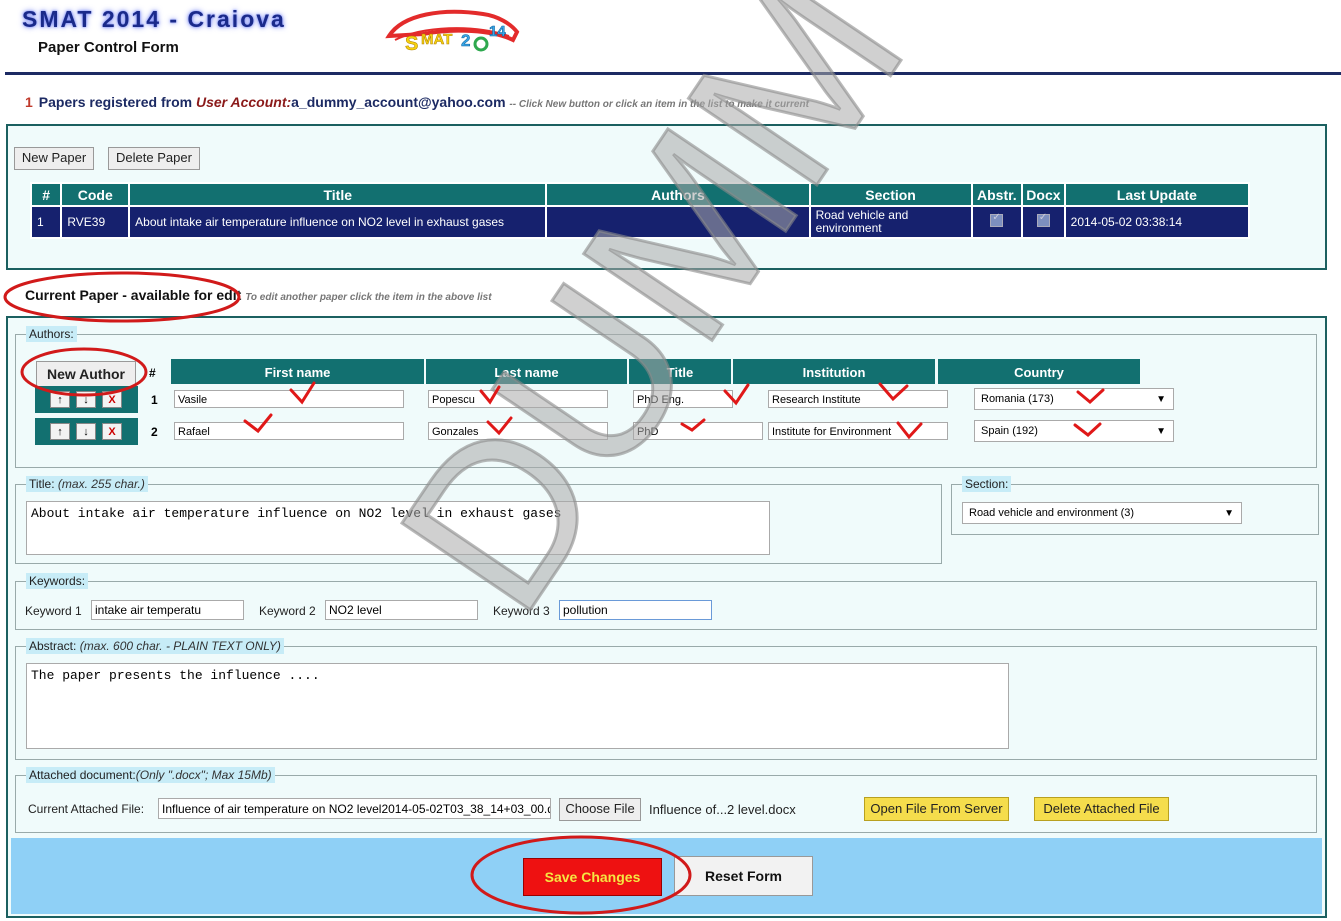 This screenshot has height=921, width=1341. I want to click on author-title-input: PhD Eng., so click(683, 399).